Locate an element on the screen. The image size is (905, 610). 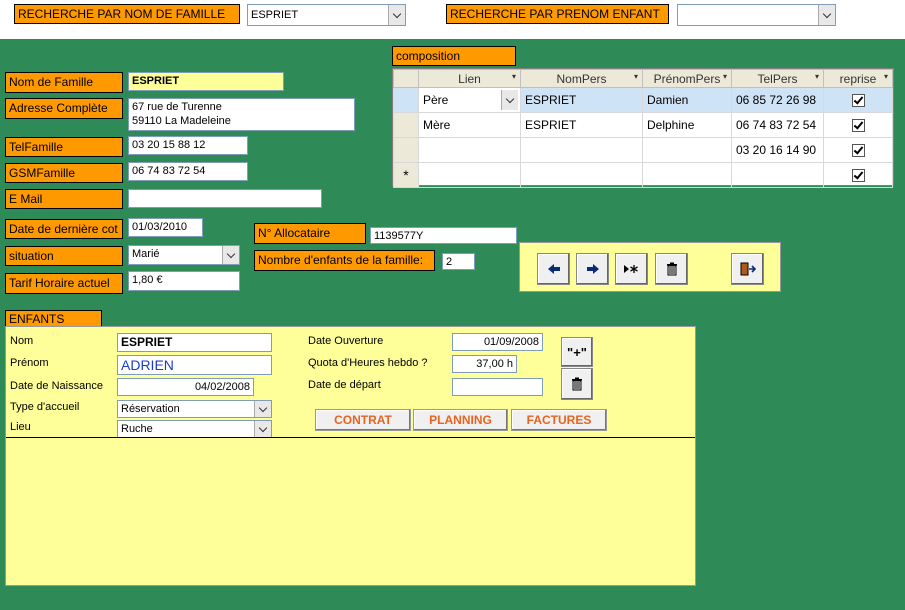
nb-enfants-field: 2 is located at coordinates (458, 261).